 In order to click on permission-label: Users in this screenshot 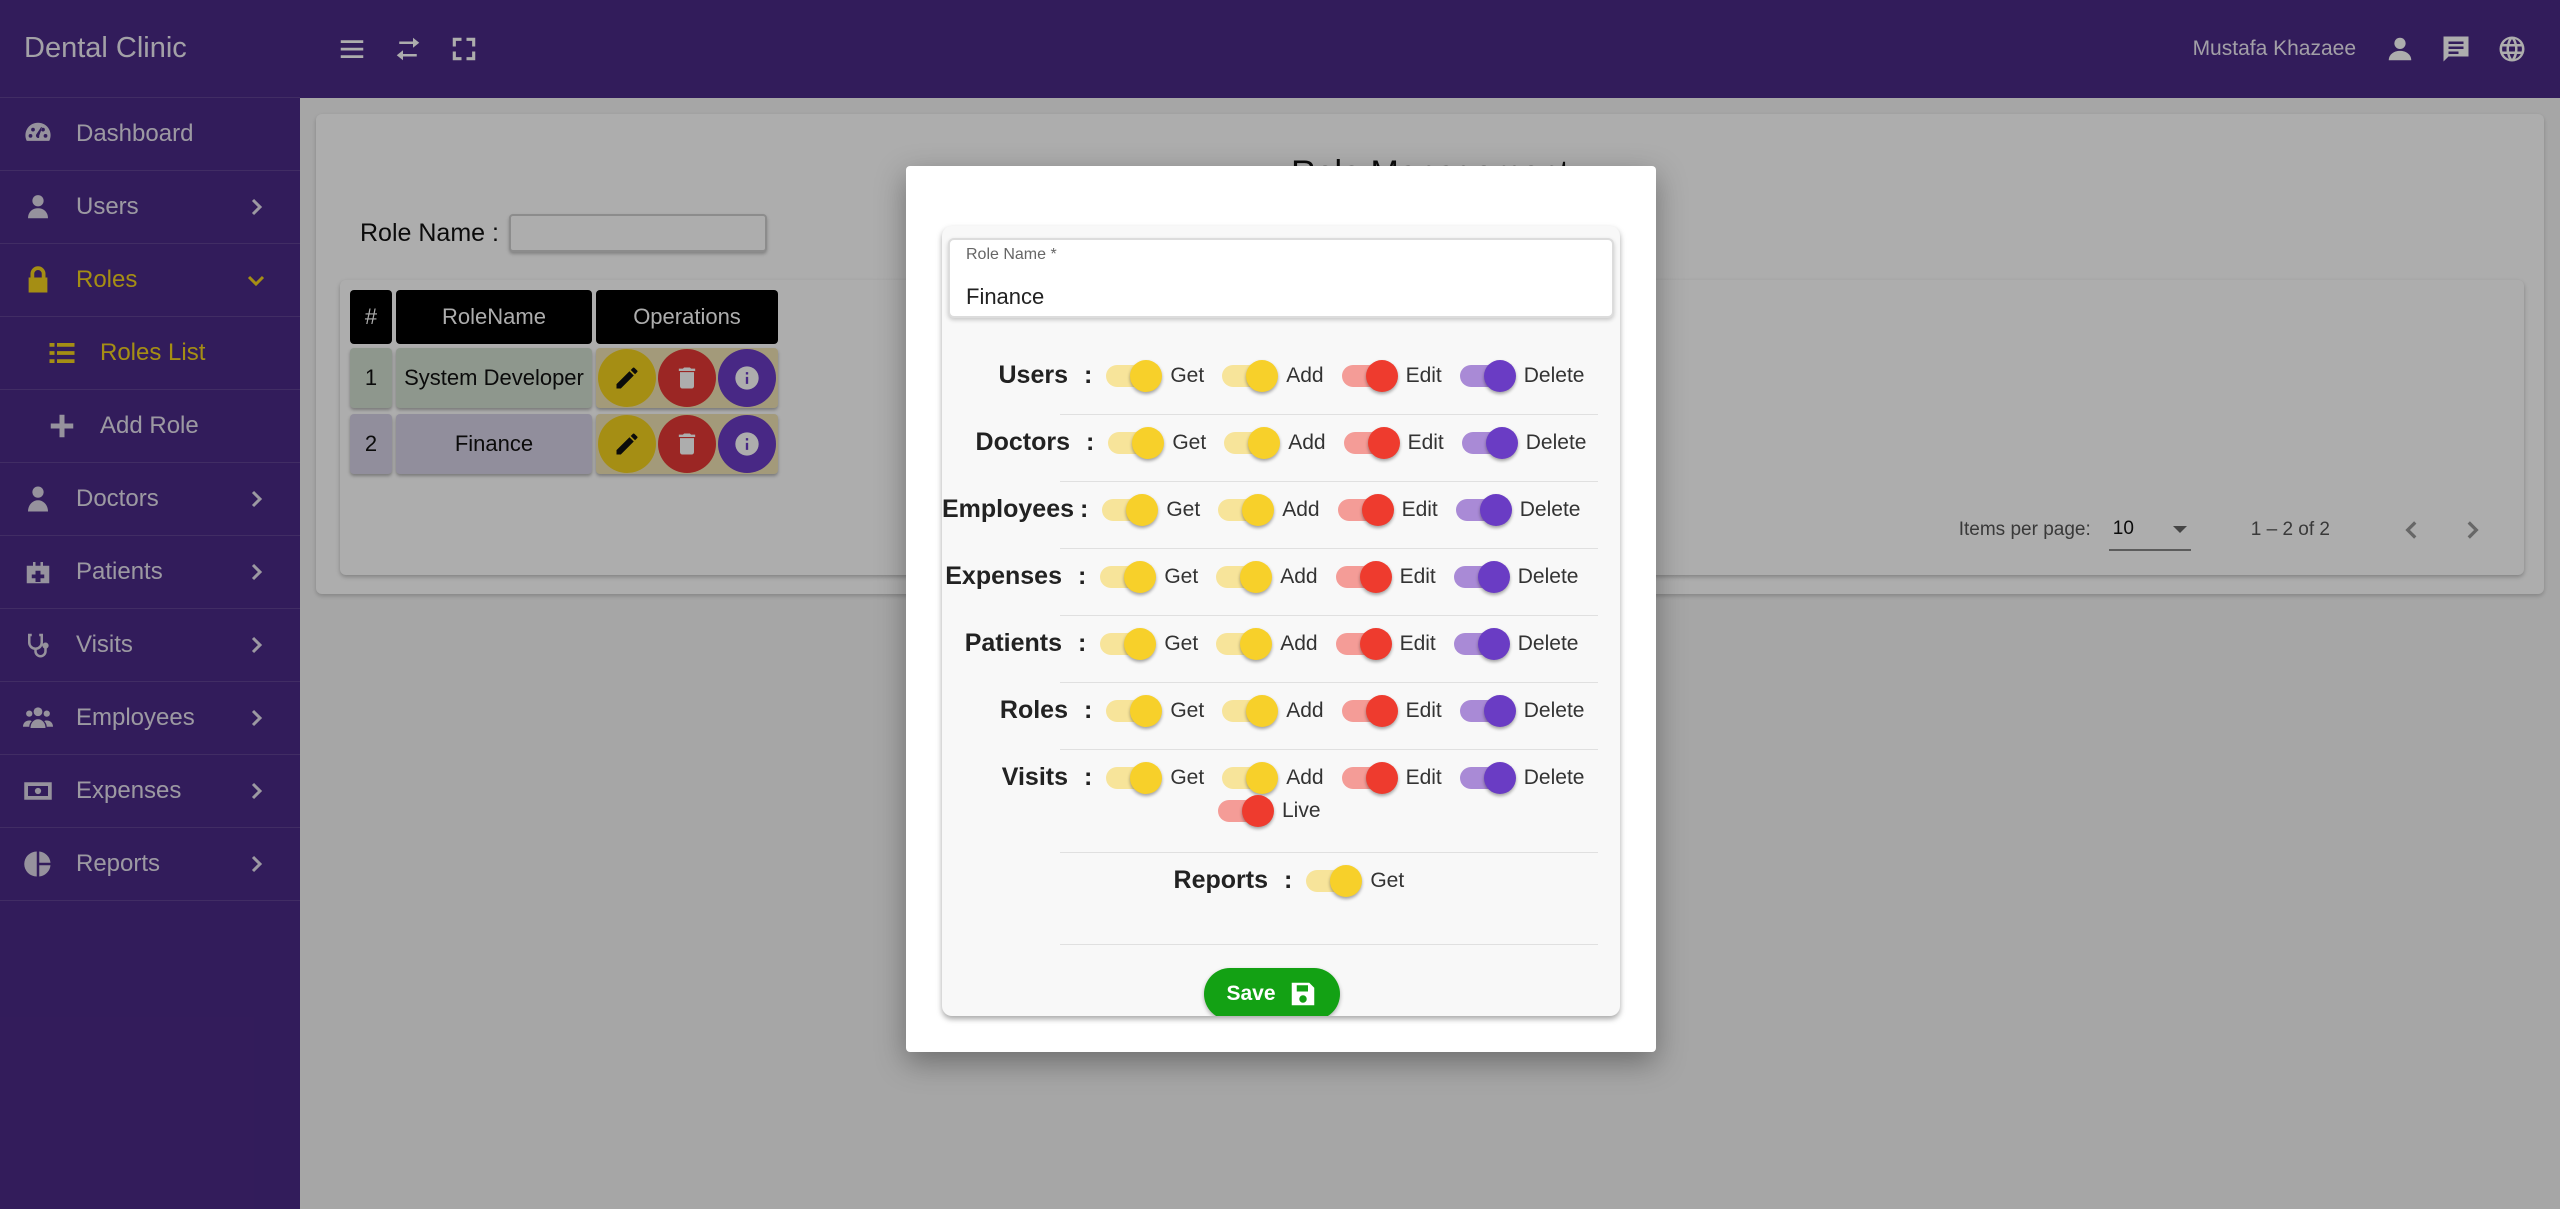, I will do `click(1033, 375)`.